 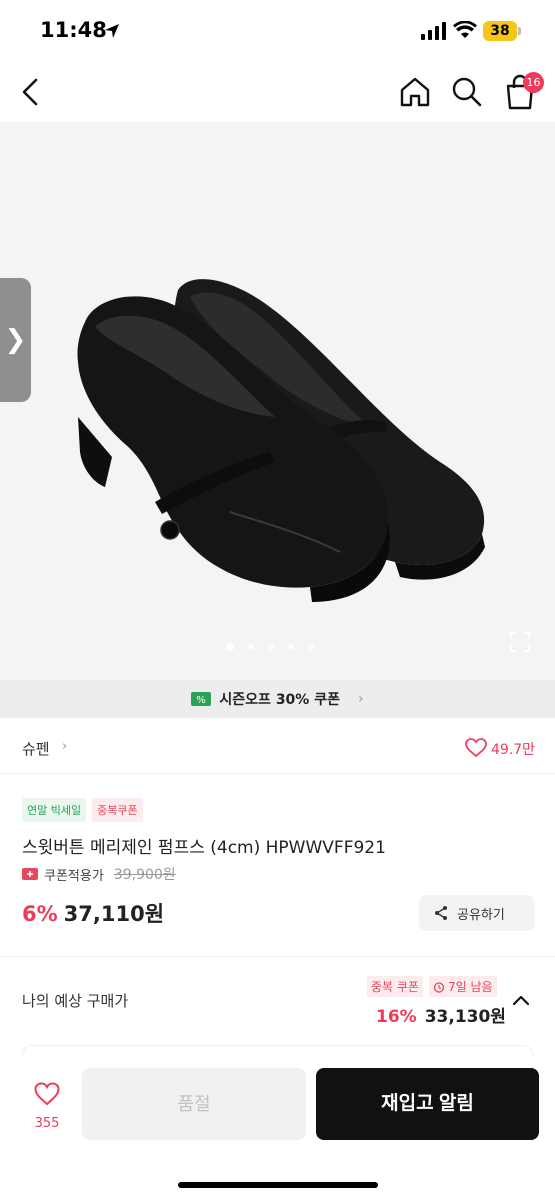 I want to click on side-panel-tab: ❯, so click(x=15, y=340).